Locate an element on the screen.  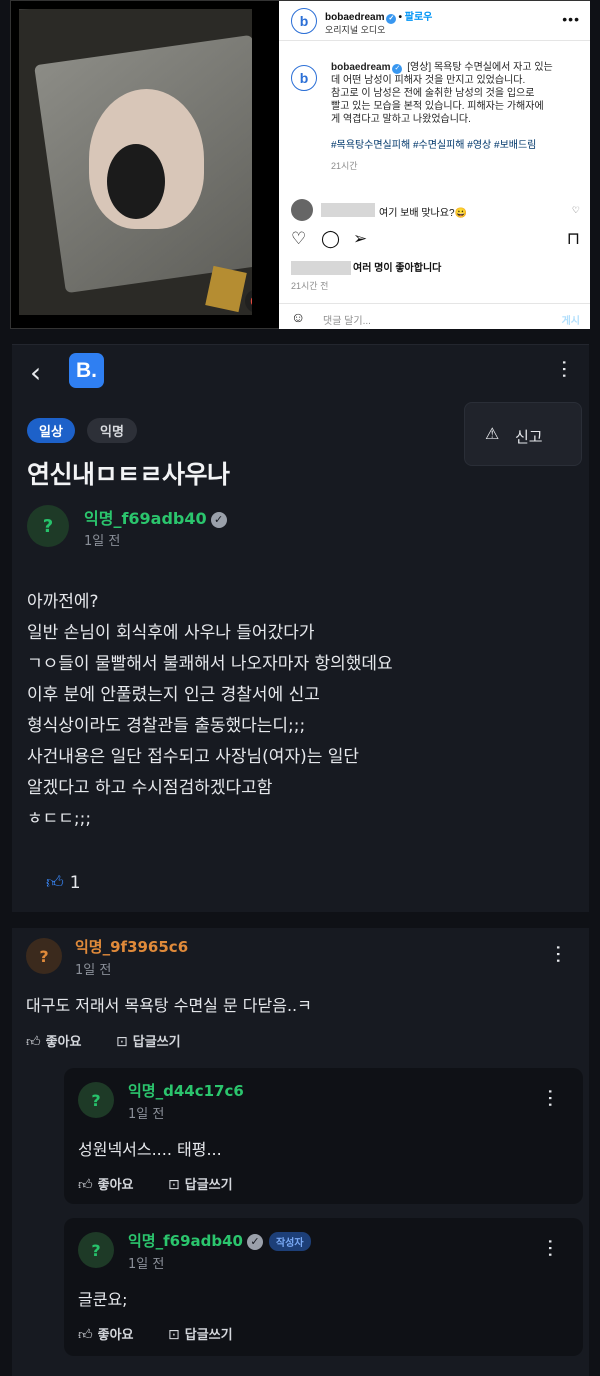
body-line: 일반 손님이 회식후에 사우나 들어갔다가 is located at coordinates (171, 633).